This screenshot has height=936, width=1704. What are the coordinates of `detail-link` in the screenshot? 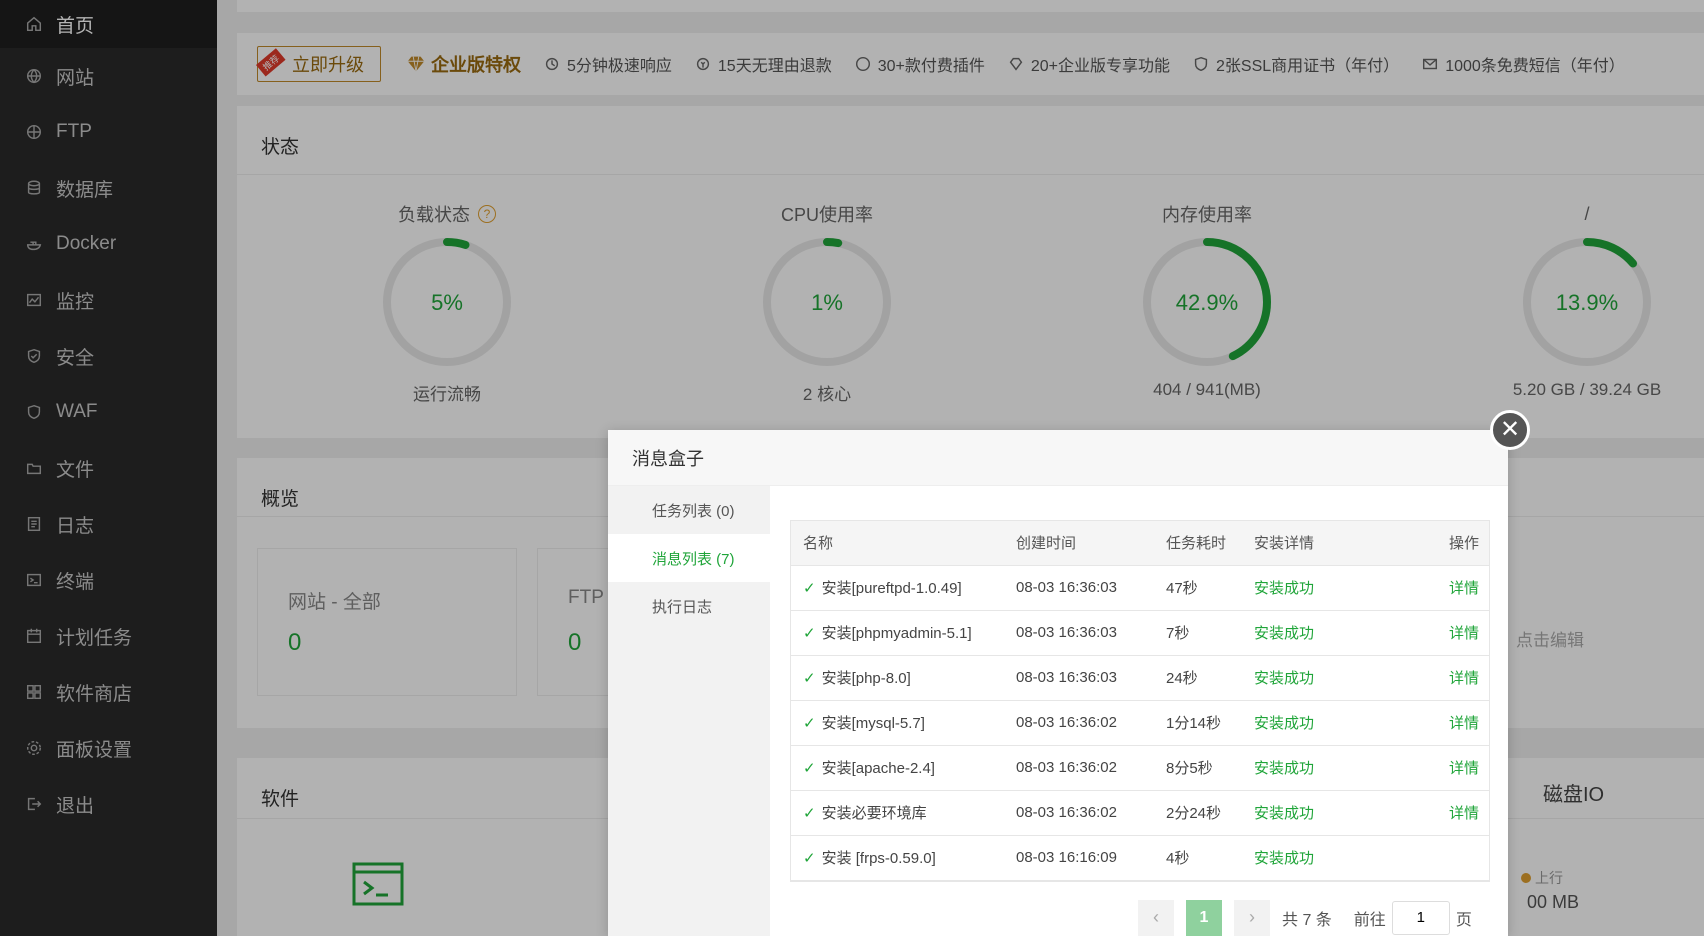 It's located at (1440, 858).